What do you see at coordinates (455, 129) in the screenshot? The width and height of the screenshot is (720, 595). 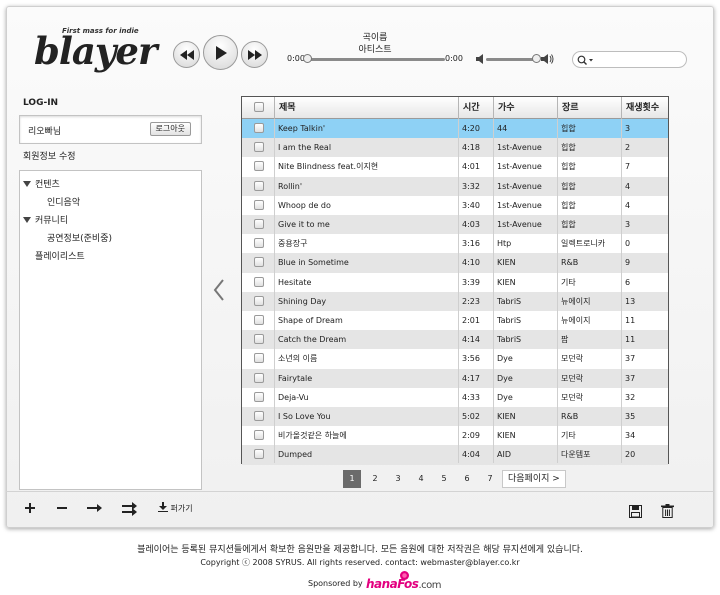 I see `table-row: Keep Talkin' 4:20 44 힙합 3` at bounding box center [455, 129].